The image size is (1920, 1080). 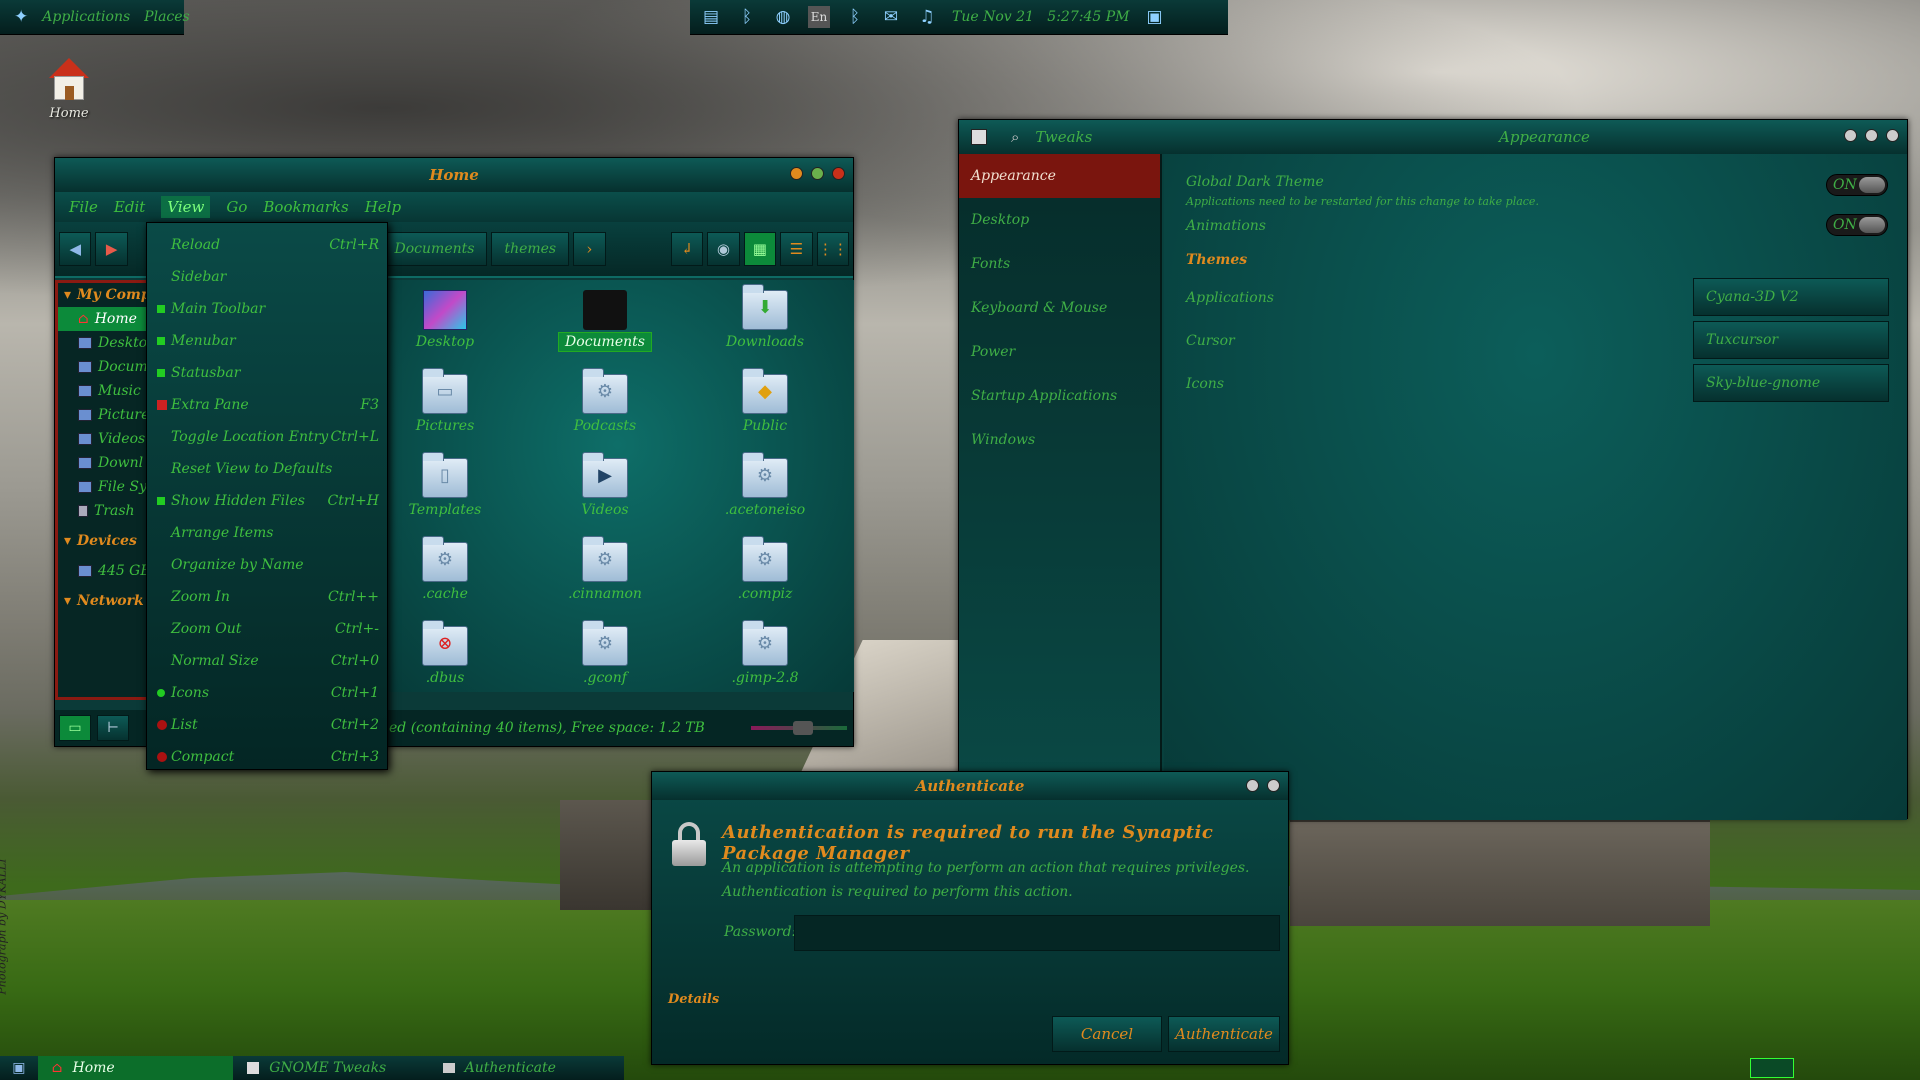 What do you see at coordinates (330, 1068) in the screenshot?
I see `task-gnome-tweaks: GNOME Tweaks` at bounding box center [330, 1068].